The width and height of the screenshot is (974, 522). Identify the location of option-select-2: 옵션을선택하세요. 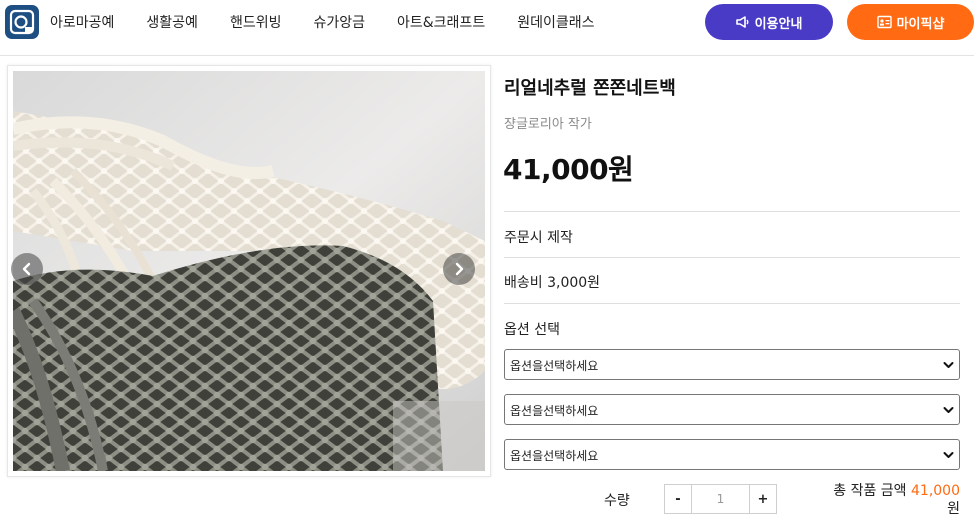
(732, 409).